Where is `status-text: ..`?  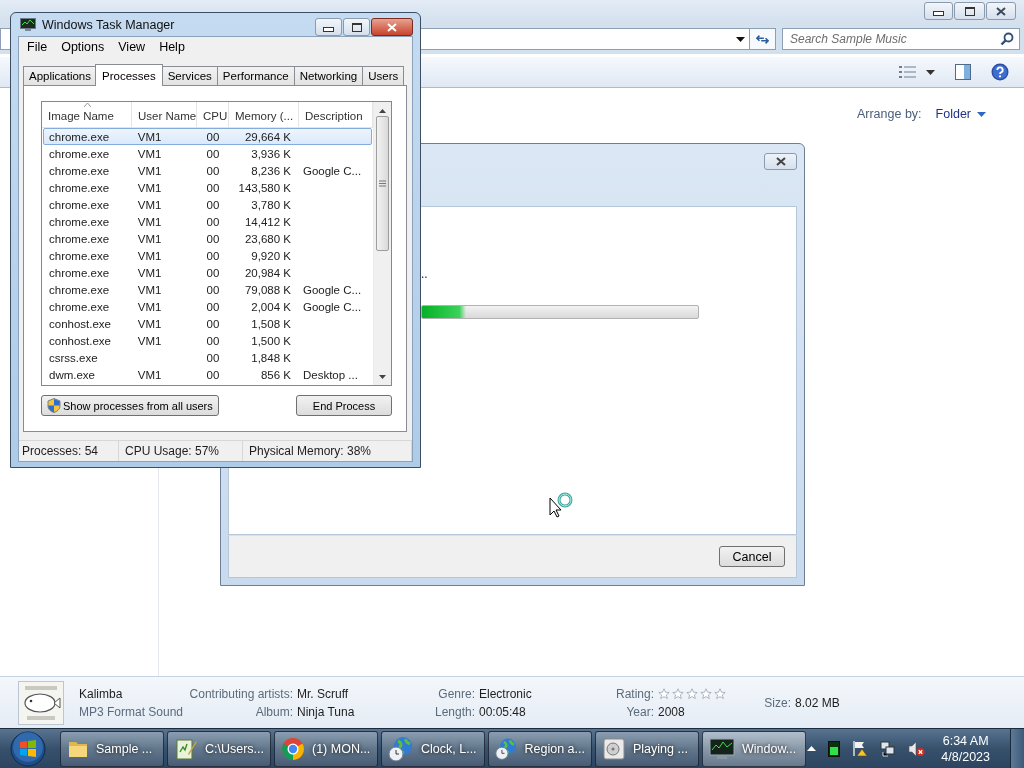
status-text: .. is located at coordinates (425, 274).